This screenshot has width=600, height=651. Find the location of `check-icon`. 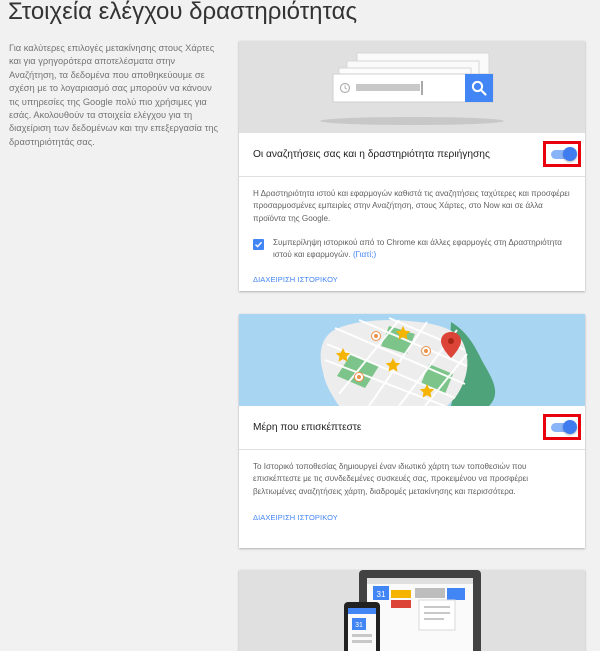

check-icon is located at coordinates (259, 244).